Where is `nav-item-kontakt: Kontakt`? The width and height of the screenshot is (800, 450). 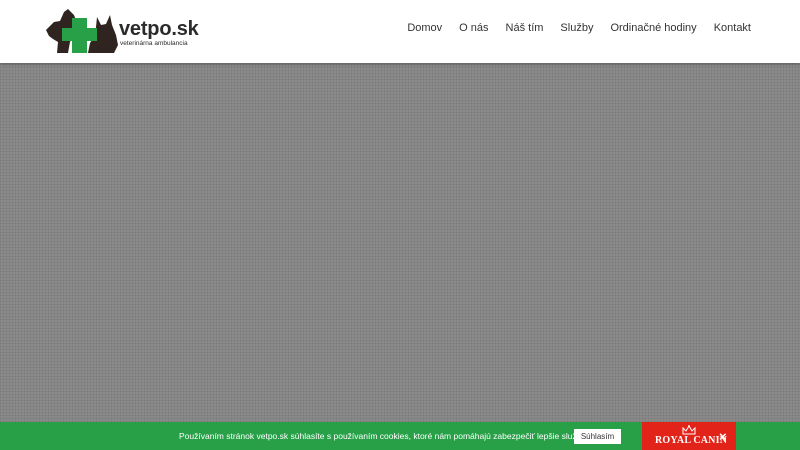
nav-item-kontakt: Kontakt is located at coordinates (724, 28).